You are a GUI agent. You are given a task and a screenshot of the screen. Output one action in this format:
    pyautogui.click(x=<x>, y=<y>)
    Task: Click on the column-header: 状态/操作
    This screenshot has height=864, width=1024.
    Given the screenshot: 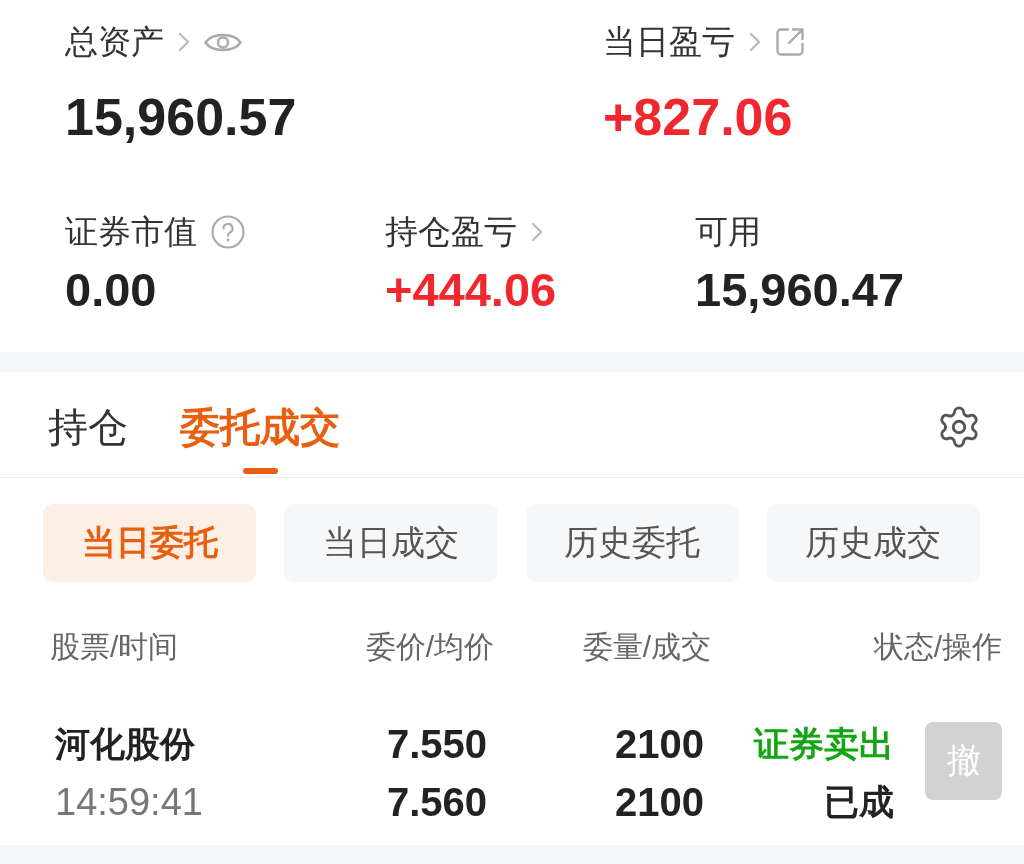 What is the action you would take?
    pyautogui.click(x=937, y=647)
    